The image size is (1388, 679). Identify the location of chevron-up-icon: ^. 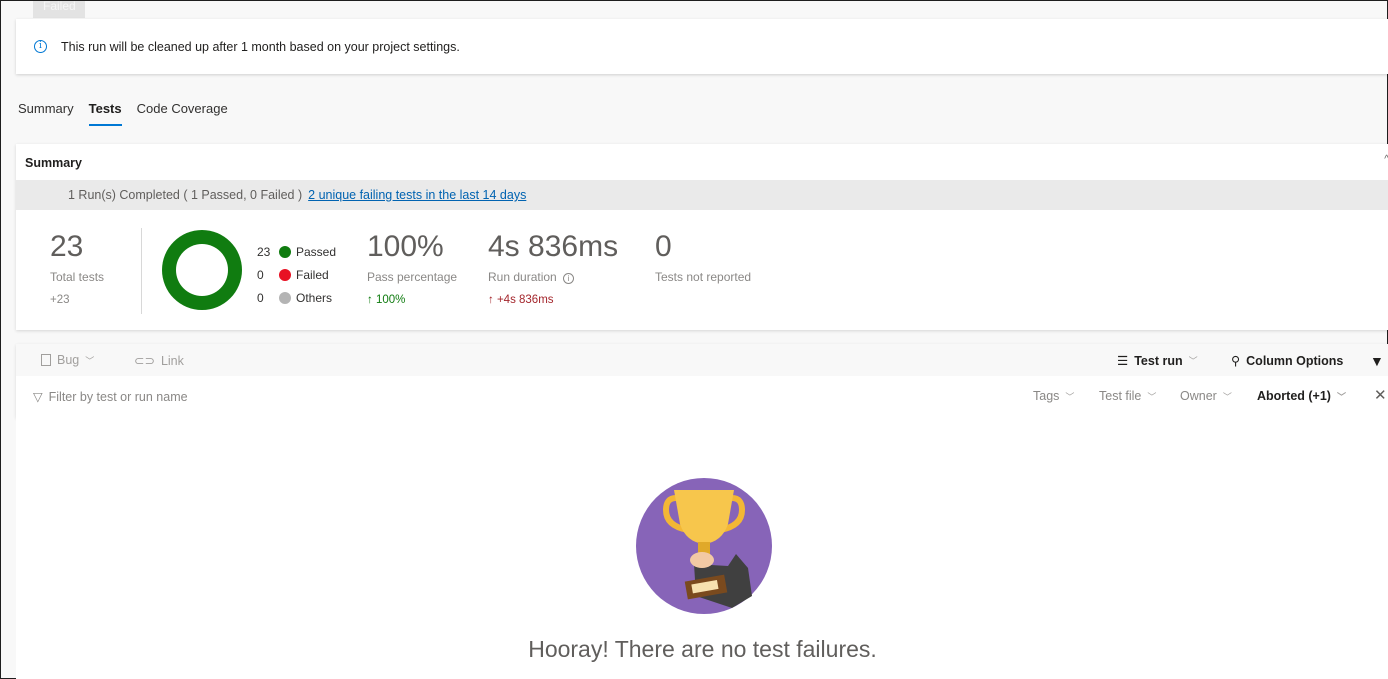
(1386, 159).